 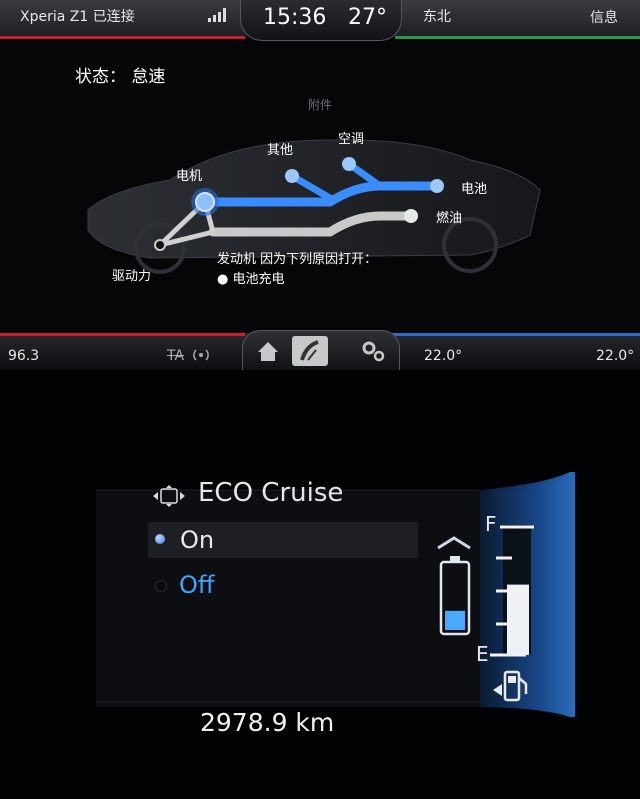 I want to click on flow-label-drive: 驱动力, so click(x=132, y=276).